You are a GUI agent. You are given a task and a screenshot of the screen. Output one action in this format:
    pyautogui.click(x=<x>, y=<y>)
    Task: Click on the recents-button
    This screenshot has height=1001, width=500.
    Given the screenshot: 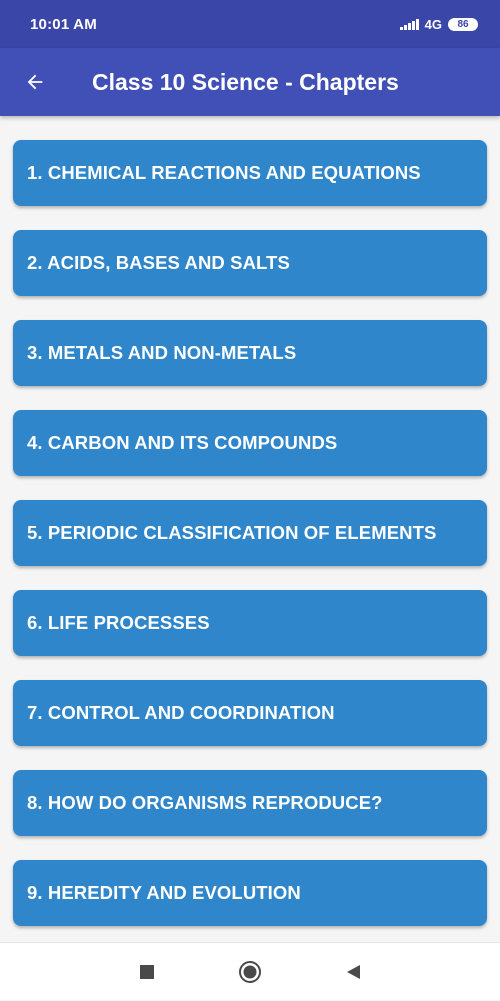 What is the action you would take?
    pyautogui.click(x=147, y=972)
    